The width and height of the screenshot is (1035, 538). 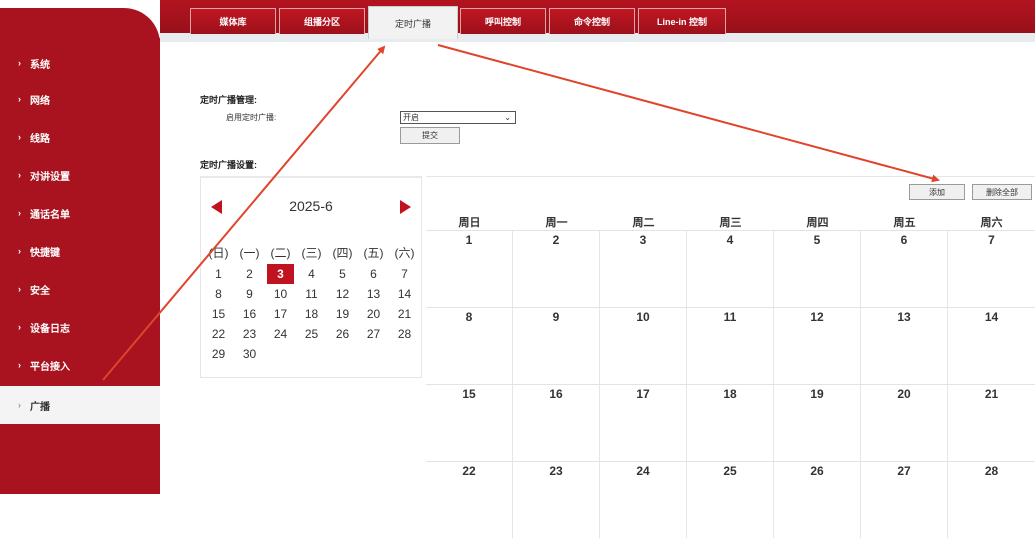 I want to click on tab-call-control: 呼叫控制, so click(x=503, y=21).